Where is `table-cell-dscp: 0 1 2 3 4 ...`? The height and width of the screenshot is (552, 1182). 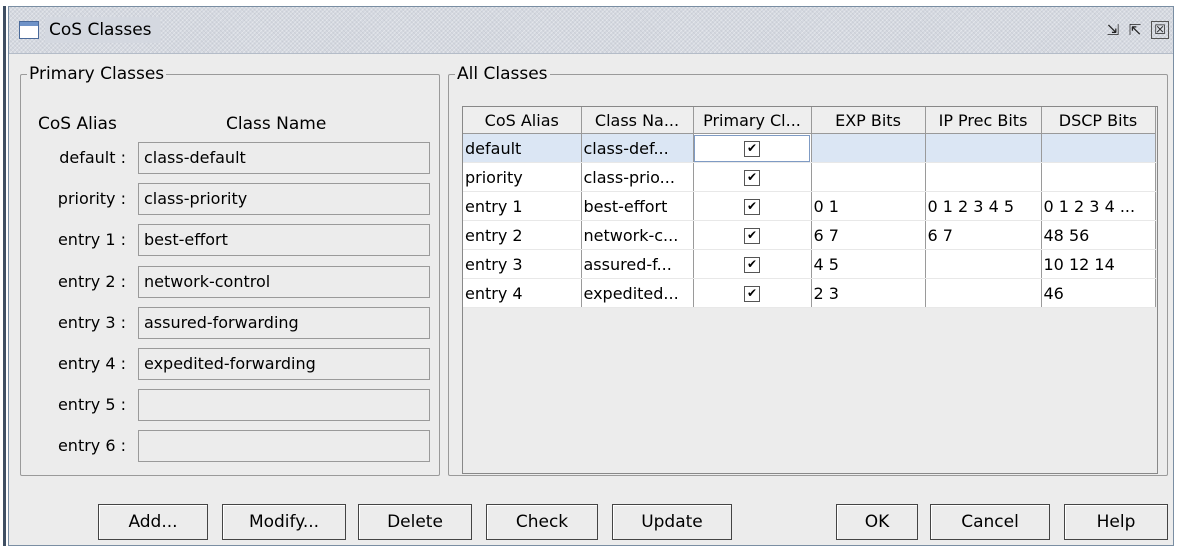
table-cell-dscp: 0 1 2 3 4 ... is located at coordinates (1098, 206).